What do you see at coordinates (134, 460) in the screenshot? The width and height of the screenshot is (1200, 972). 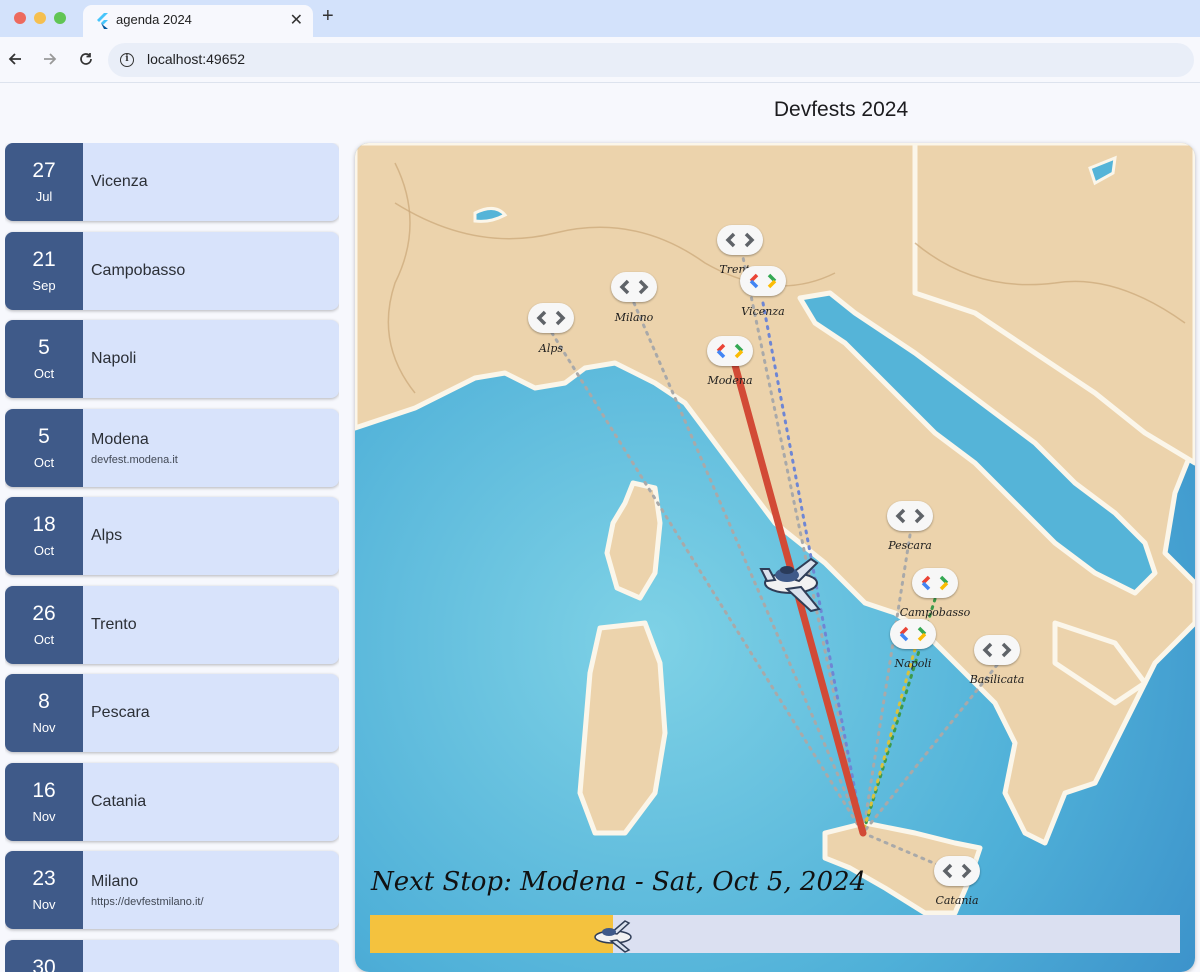 I see `event-url-link: devfest.modena.it` at bounding box center [134, 460].